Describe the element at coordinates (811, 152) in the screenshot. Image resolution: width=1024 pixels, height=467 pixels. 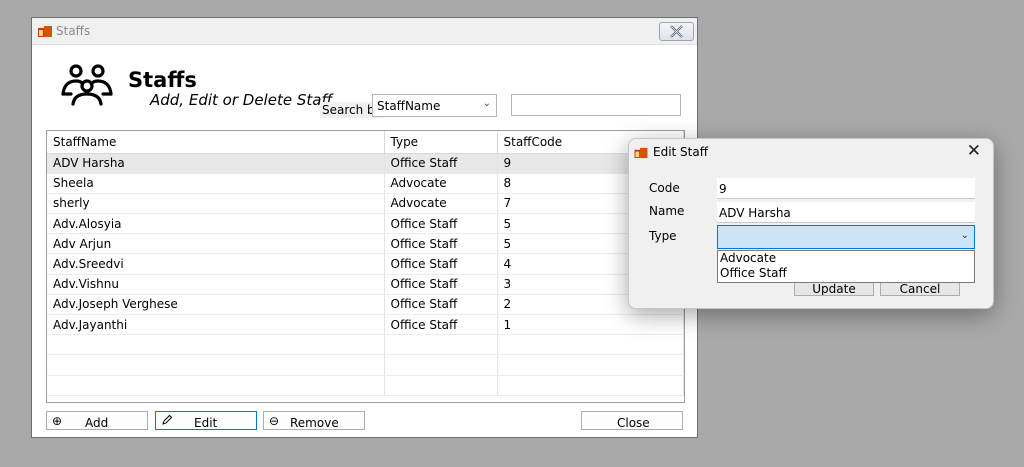
I see `edit-dialog-titlebar: Edit Staff ✕` at that location.